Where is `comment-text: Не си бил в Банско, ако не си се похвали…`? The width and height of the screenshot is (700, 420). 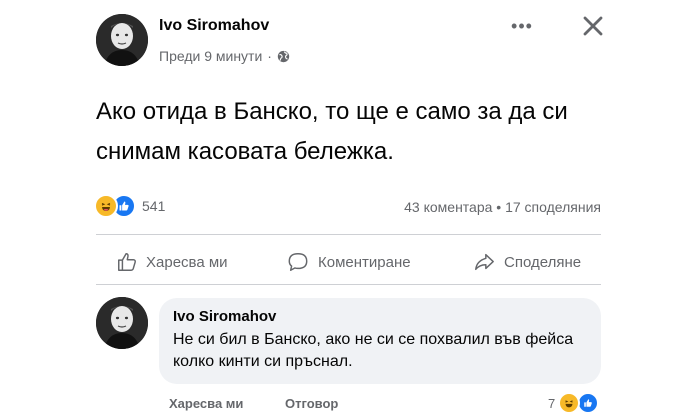
comment-text: Не си бил в Банско, ако не си се похвали… is located at coordinates (373, 350).